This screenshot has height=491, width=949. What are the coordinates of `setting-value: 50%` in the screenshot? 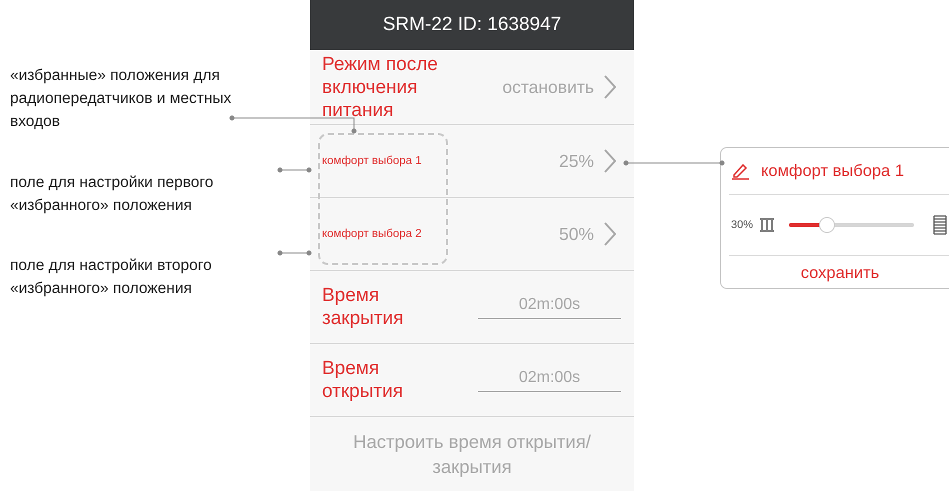 It's located at (576, 234).